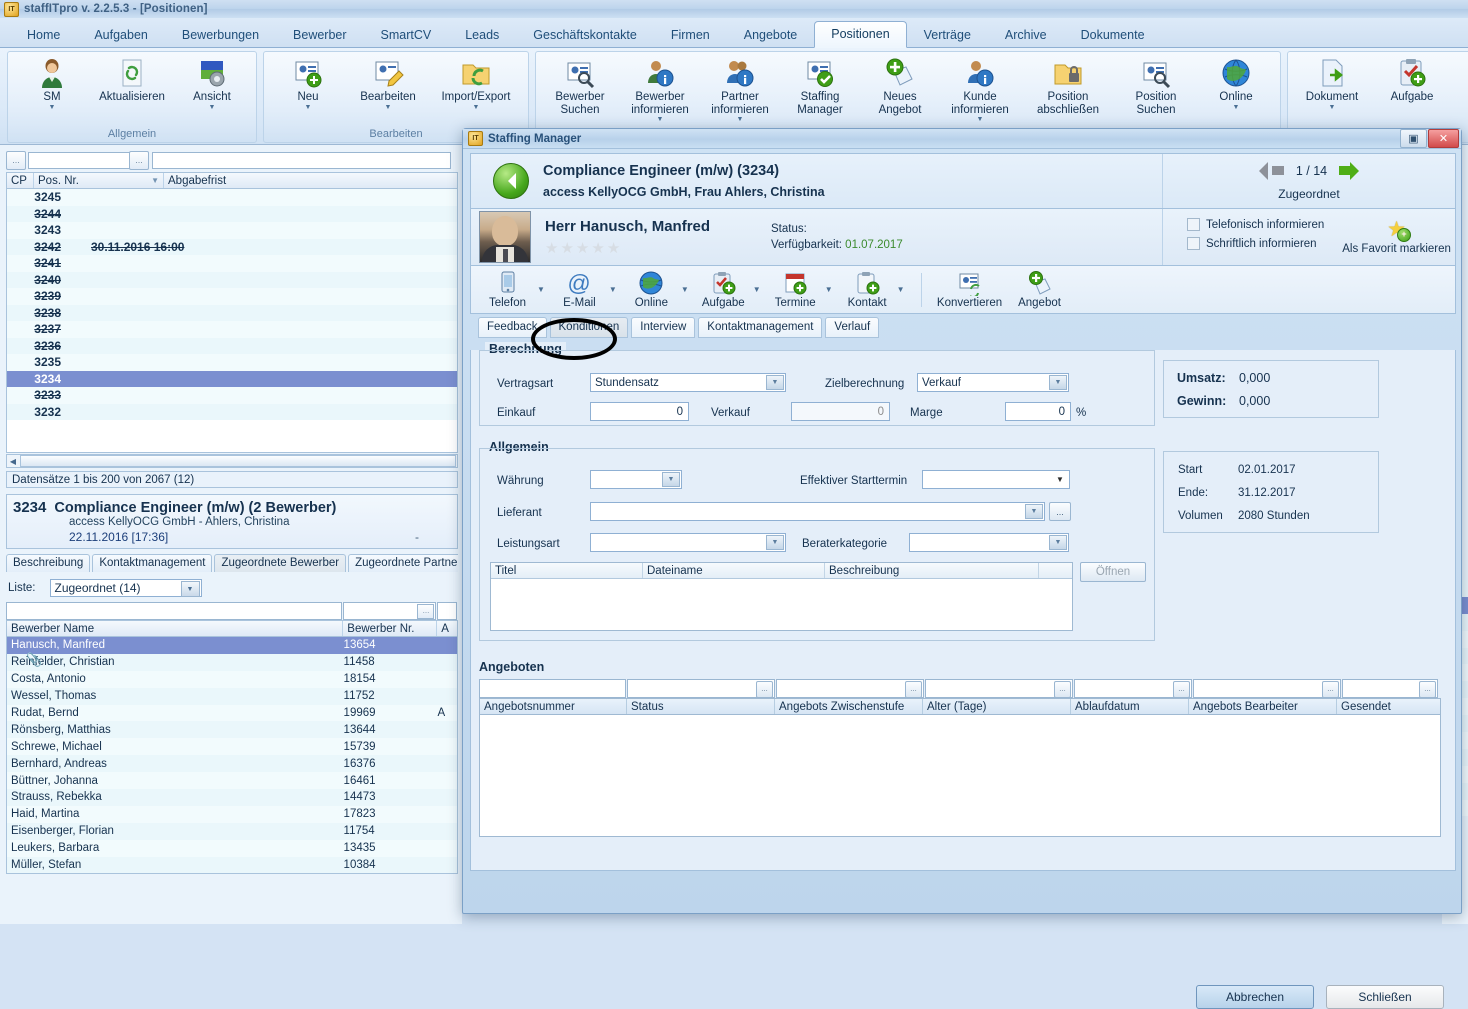 Image resolution: width=1468 pixels, height=1009 pixels. I want to click on list-item: Eisenberger, Florian 11754, so click(232, 831).